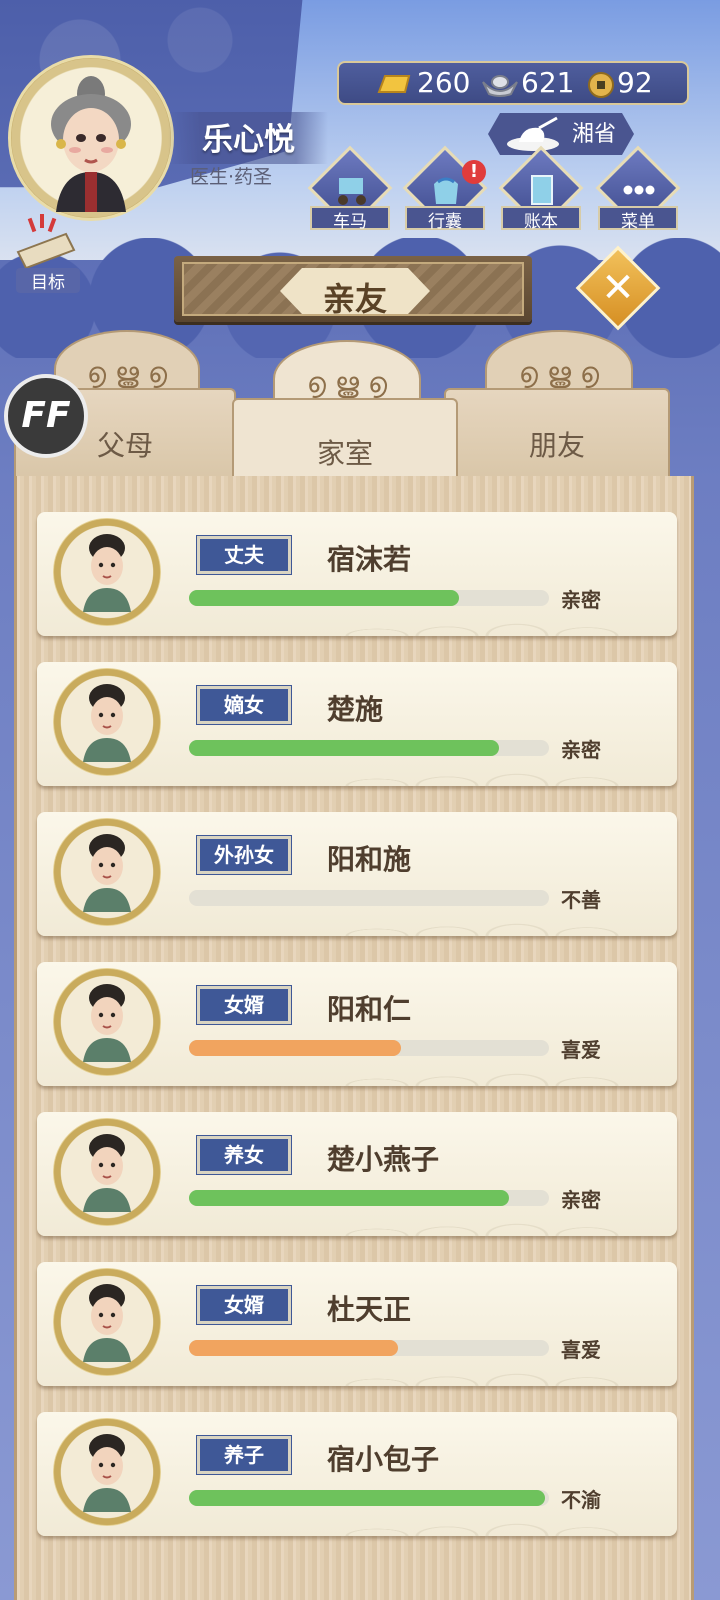 The image size is (720, 1600). I want to click on relative-card: 养女 楚小燕子 亲密, so click(357, 1174).